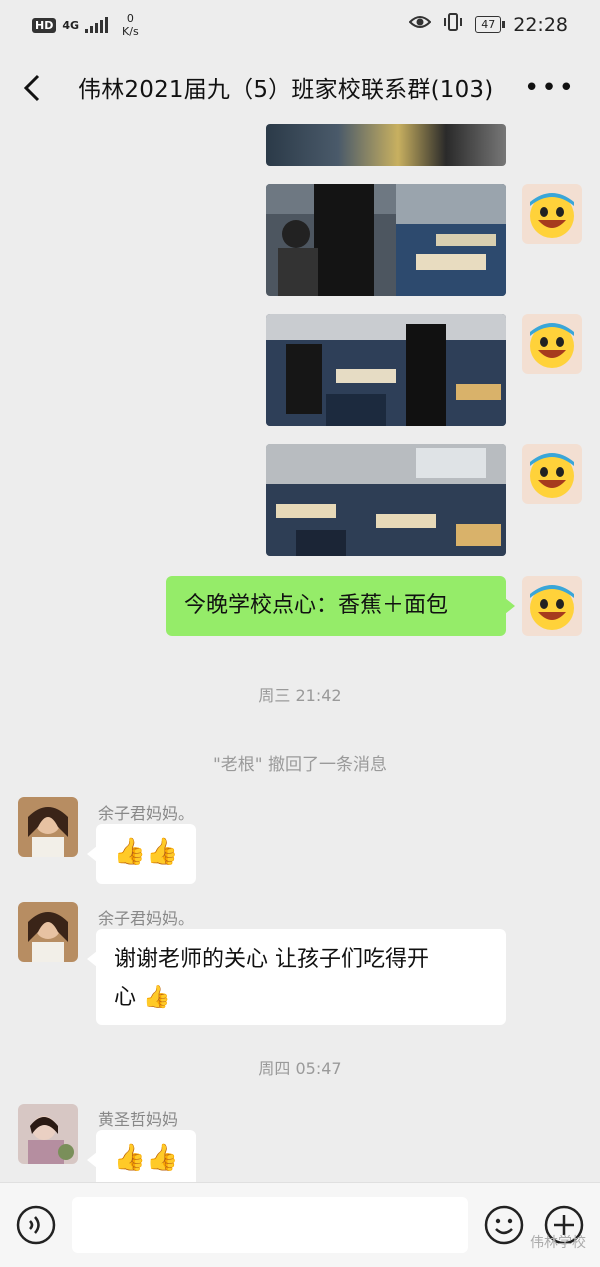  What do you see at coordinates (540, 24) in the screenshot?
I see `clock: 22:28` at bounding box center [540, 24].